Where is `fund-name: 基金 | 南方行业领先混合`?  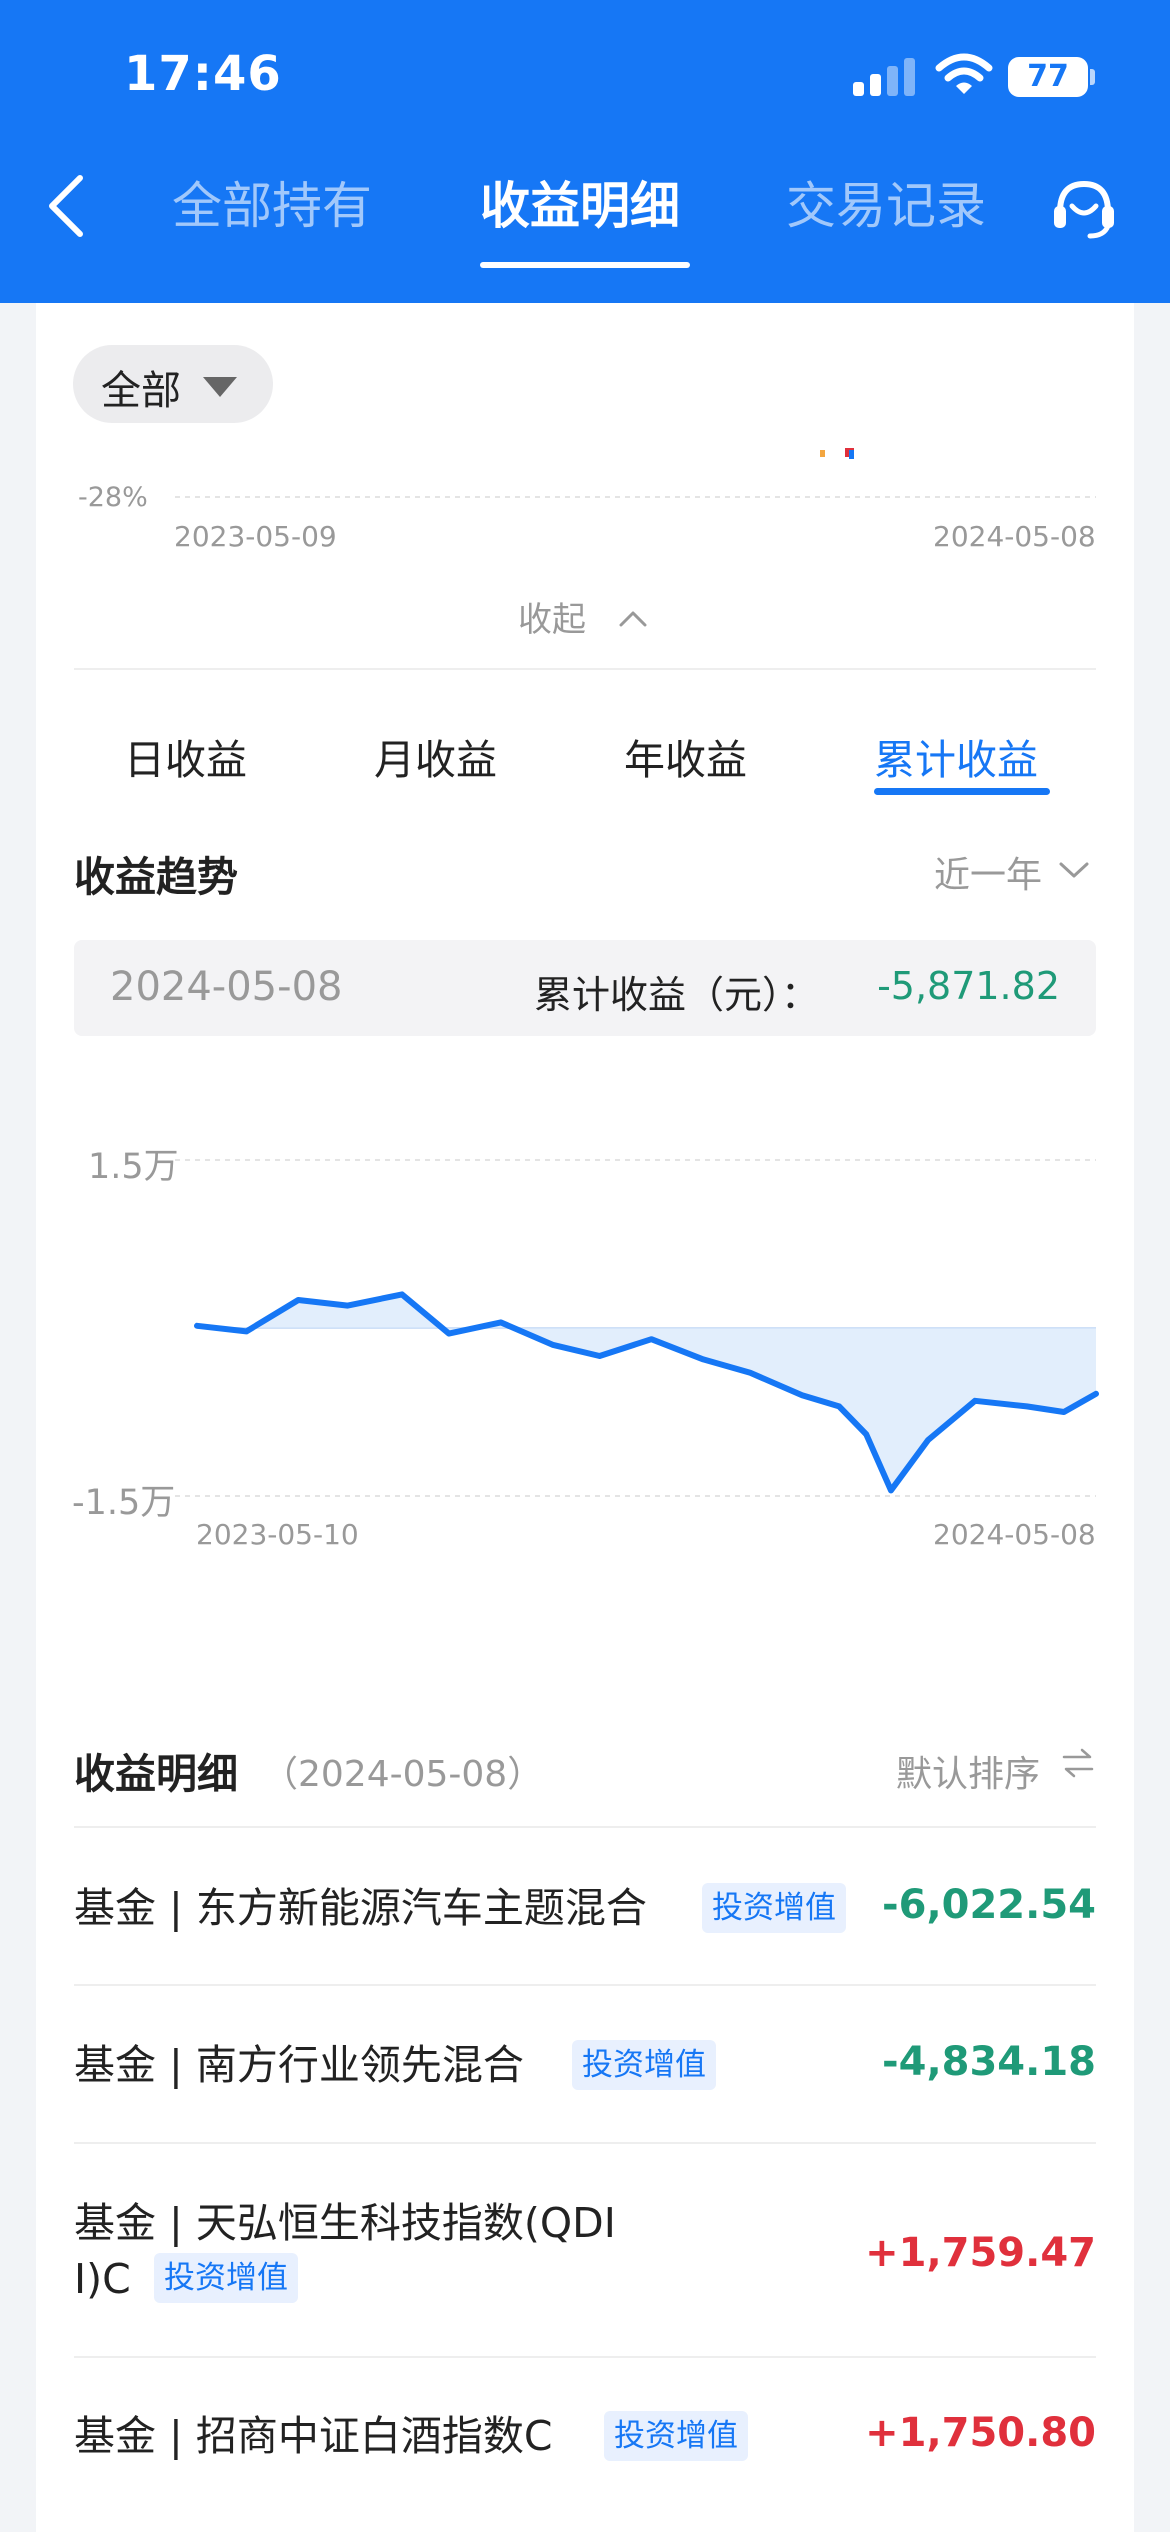
fund-name: 基金 | 南方行业领先混合 is located at coordinates (299, 2065).